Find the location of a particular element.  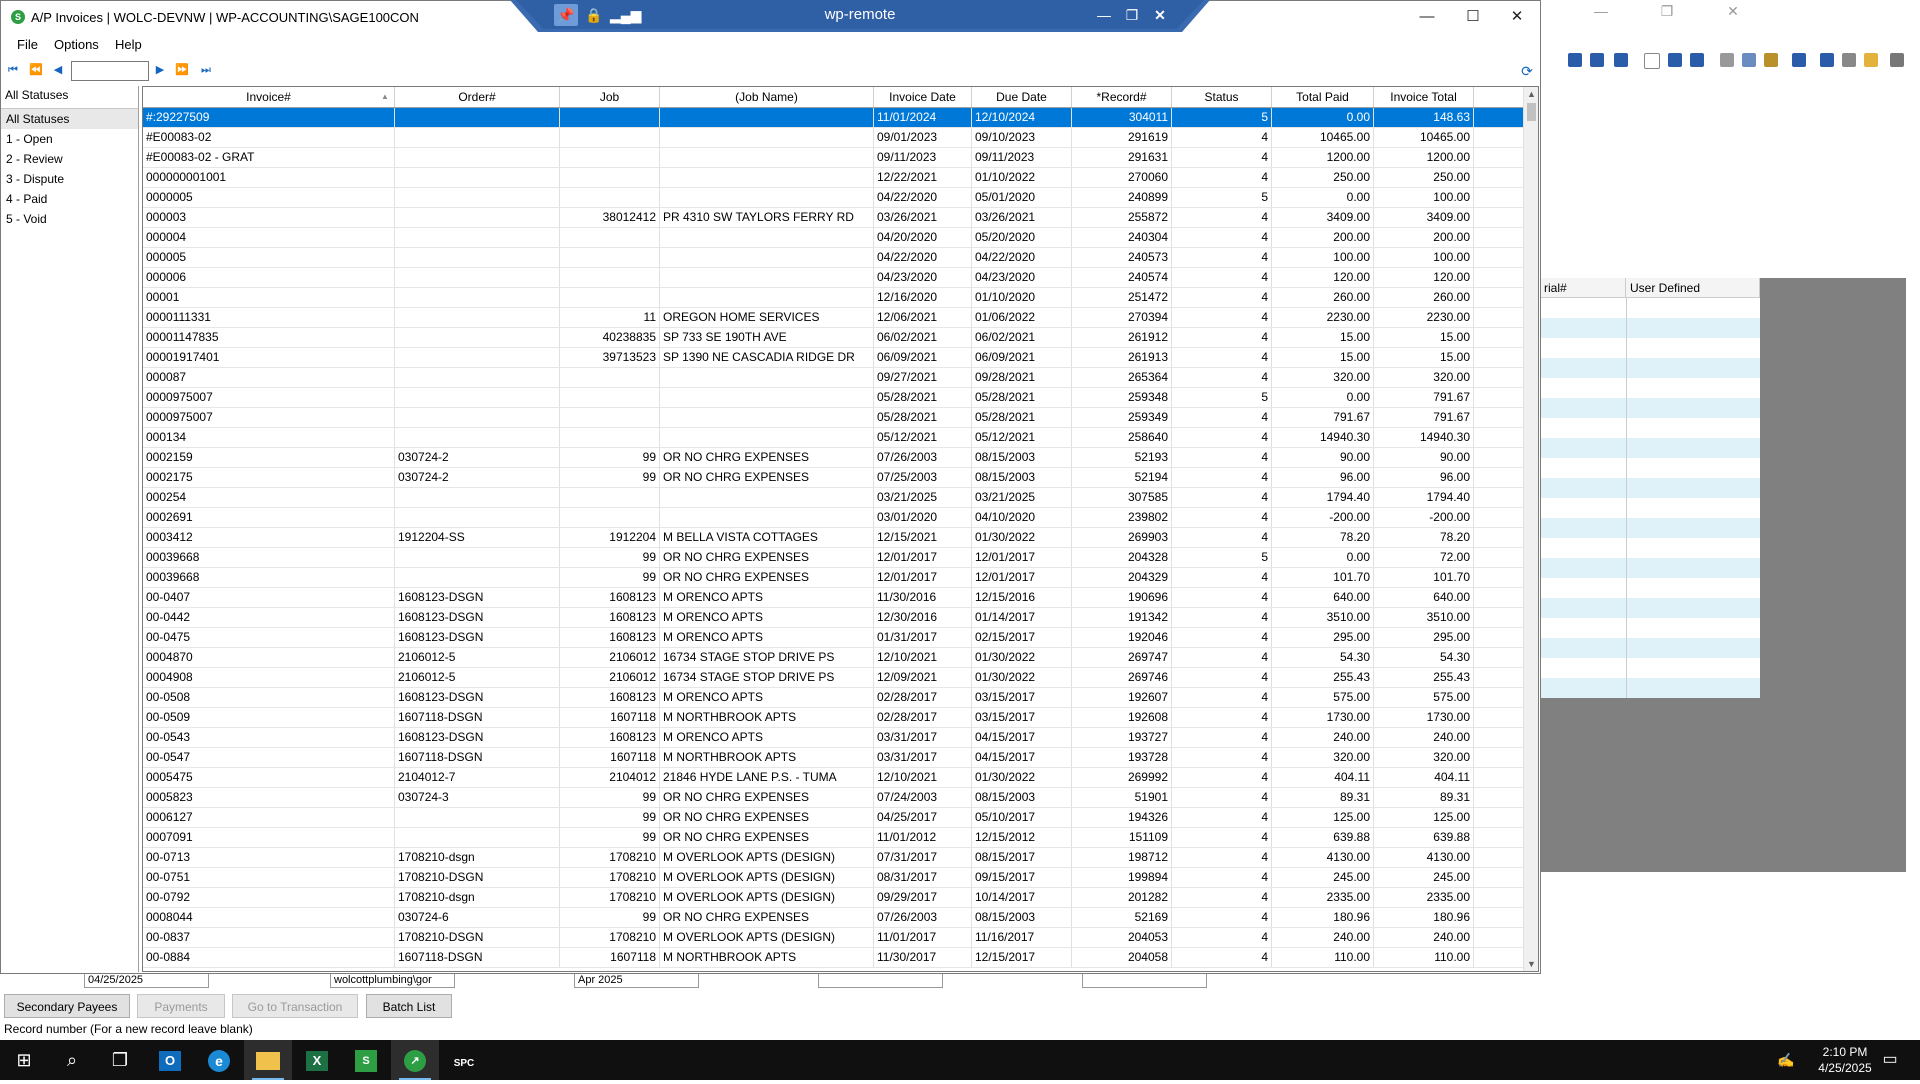

cell-total-paid: 639.88 is located at coordinates (1323, 837).